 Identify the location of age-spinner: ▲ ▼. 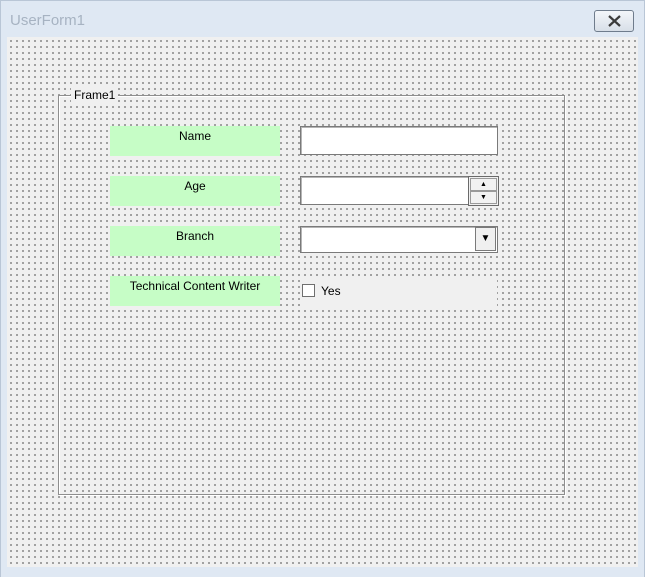
(483, 191).